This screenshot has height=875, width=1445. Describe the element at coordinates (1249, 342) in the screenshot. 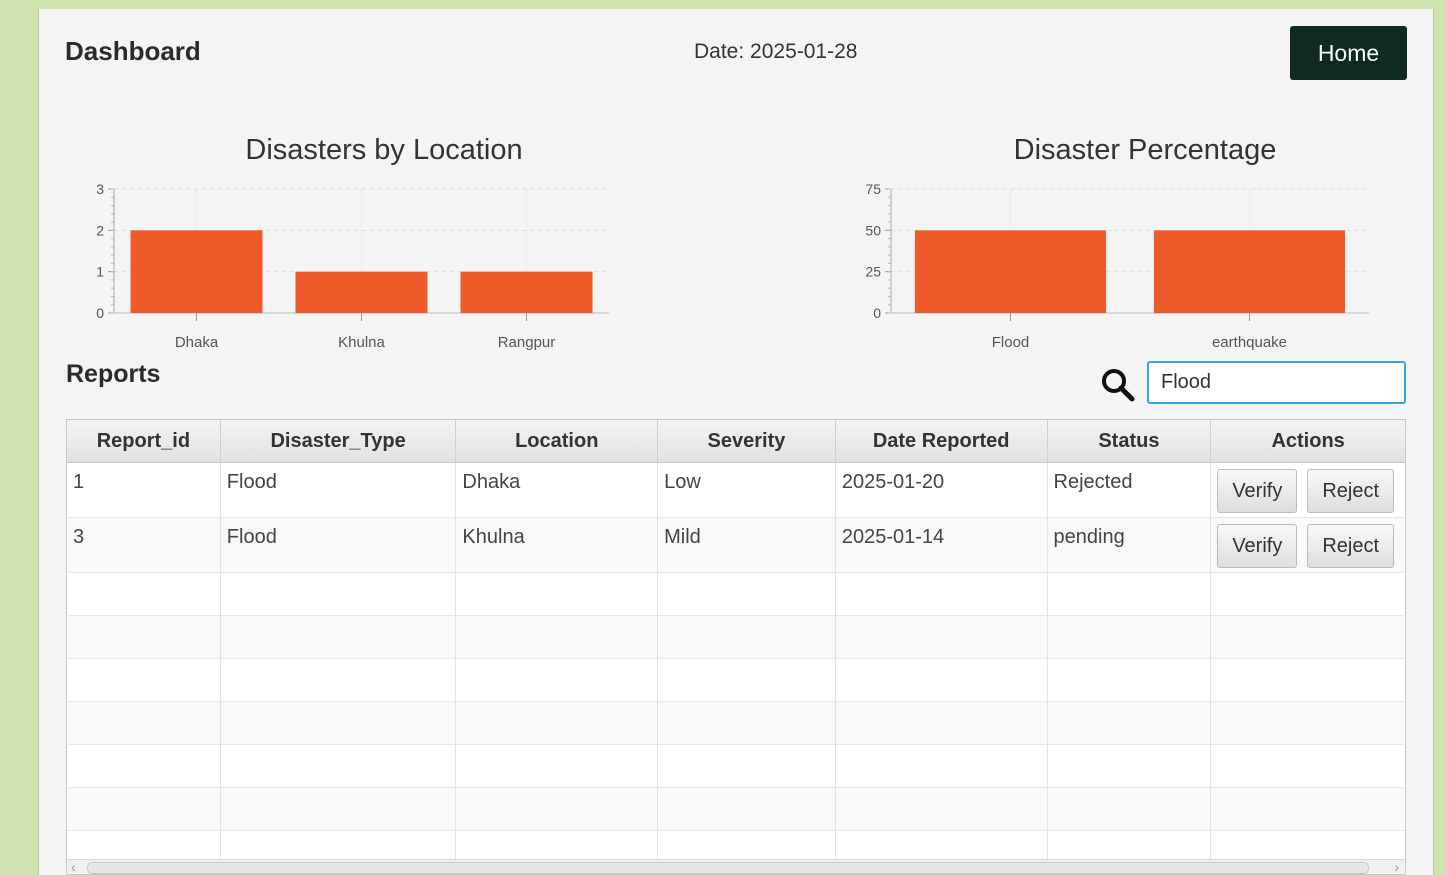

I see `x-tick-label: earthquake` at that location.